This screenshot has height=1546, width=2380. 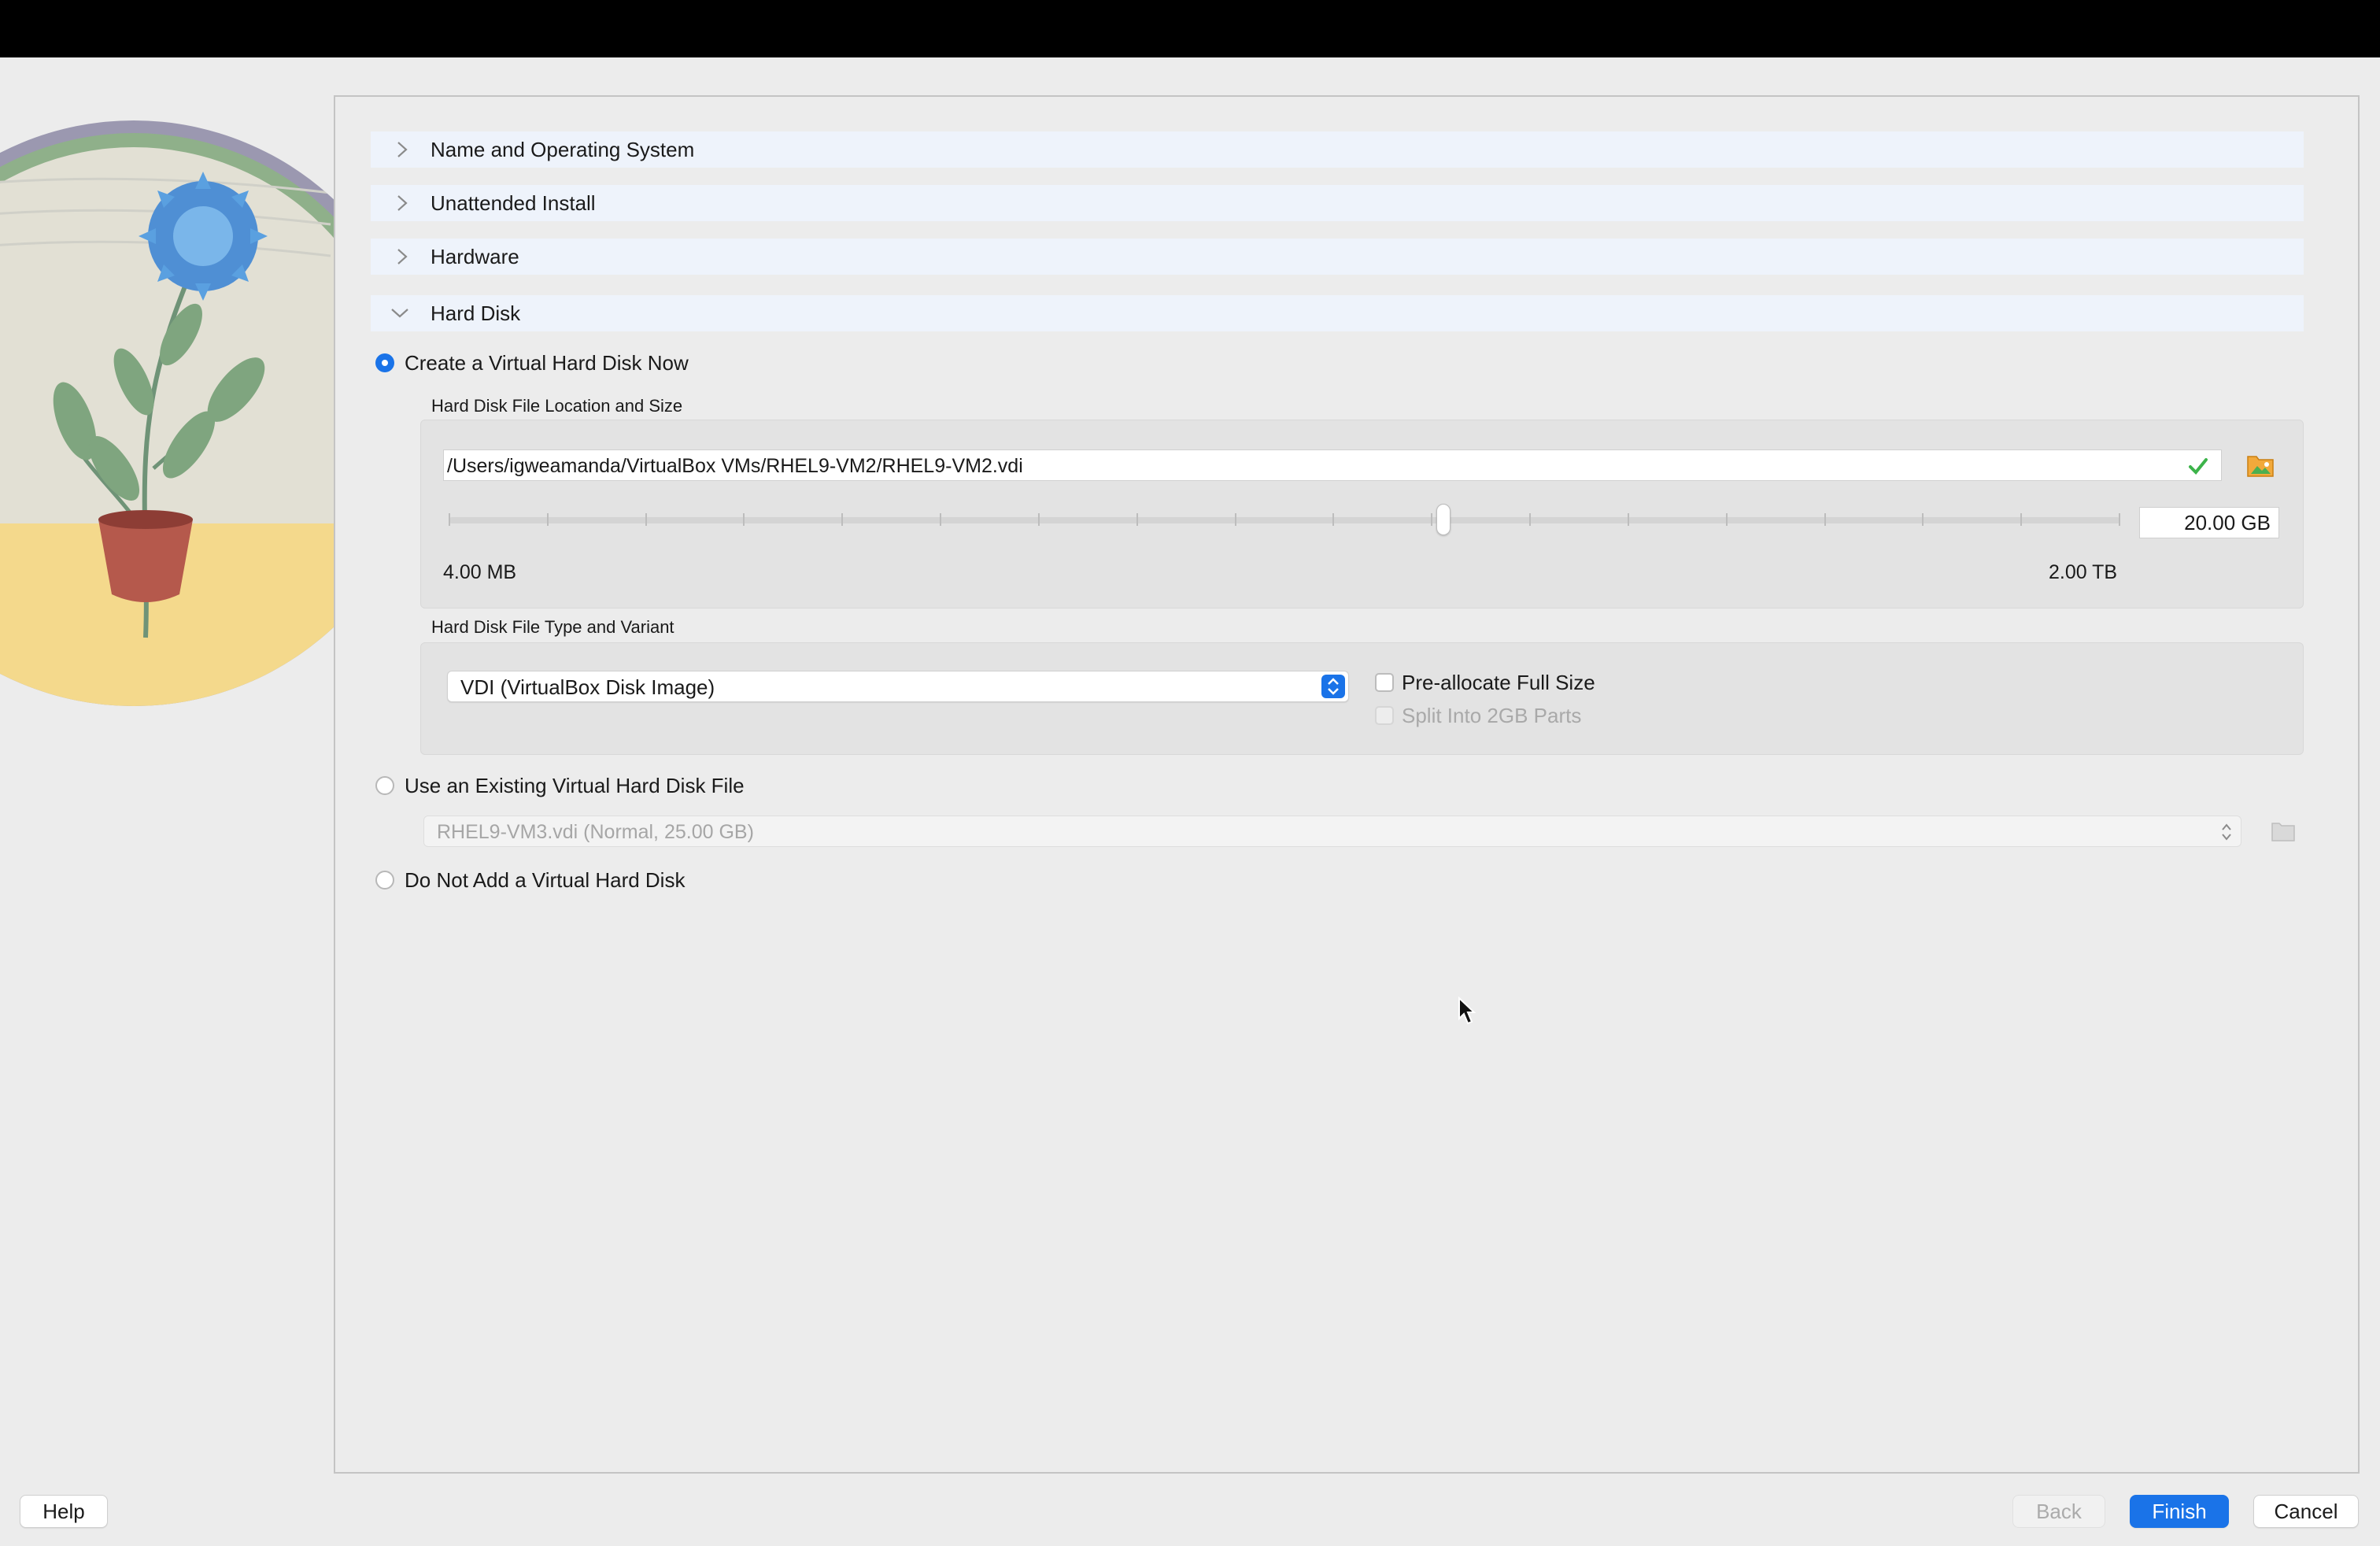 I want to click on create-disk-radio, so click(x=384, y=363).